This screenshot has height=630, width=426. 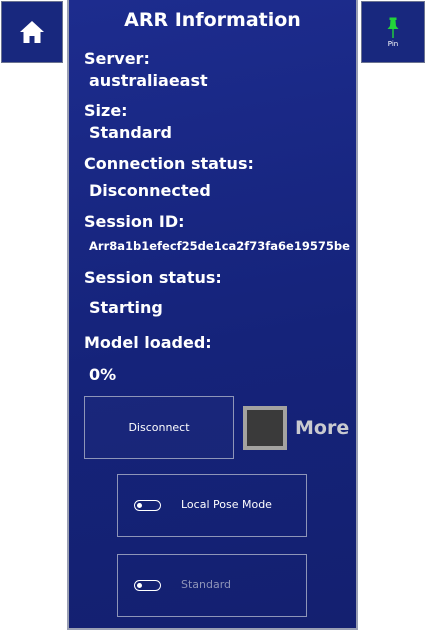 What do you see at coordinates (393, 27) in the screenshot?
I see `pushpin-icon` at bounding box center [393, 27].